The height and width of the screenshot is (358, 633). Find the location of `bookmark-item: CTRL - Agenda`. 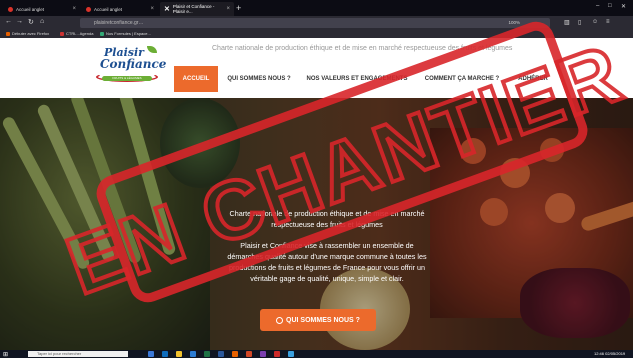

bookmark-item: CTRL - Agenda is located at coordinates (76, 33).